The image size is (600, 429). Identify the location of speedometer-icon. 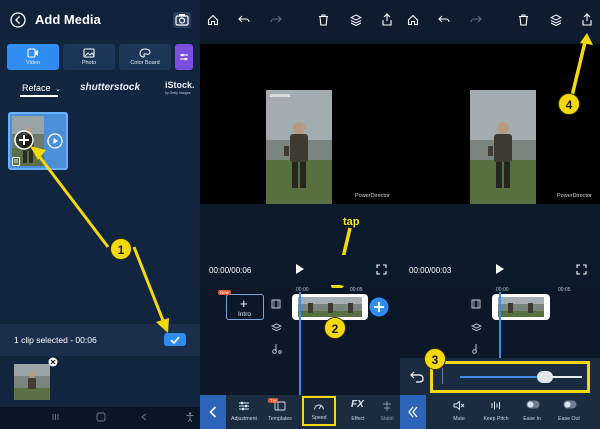
(319, 407).